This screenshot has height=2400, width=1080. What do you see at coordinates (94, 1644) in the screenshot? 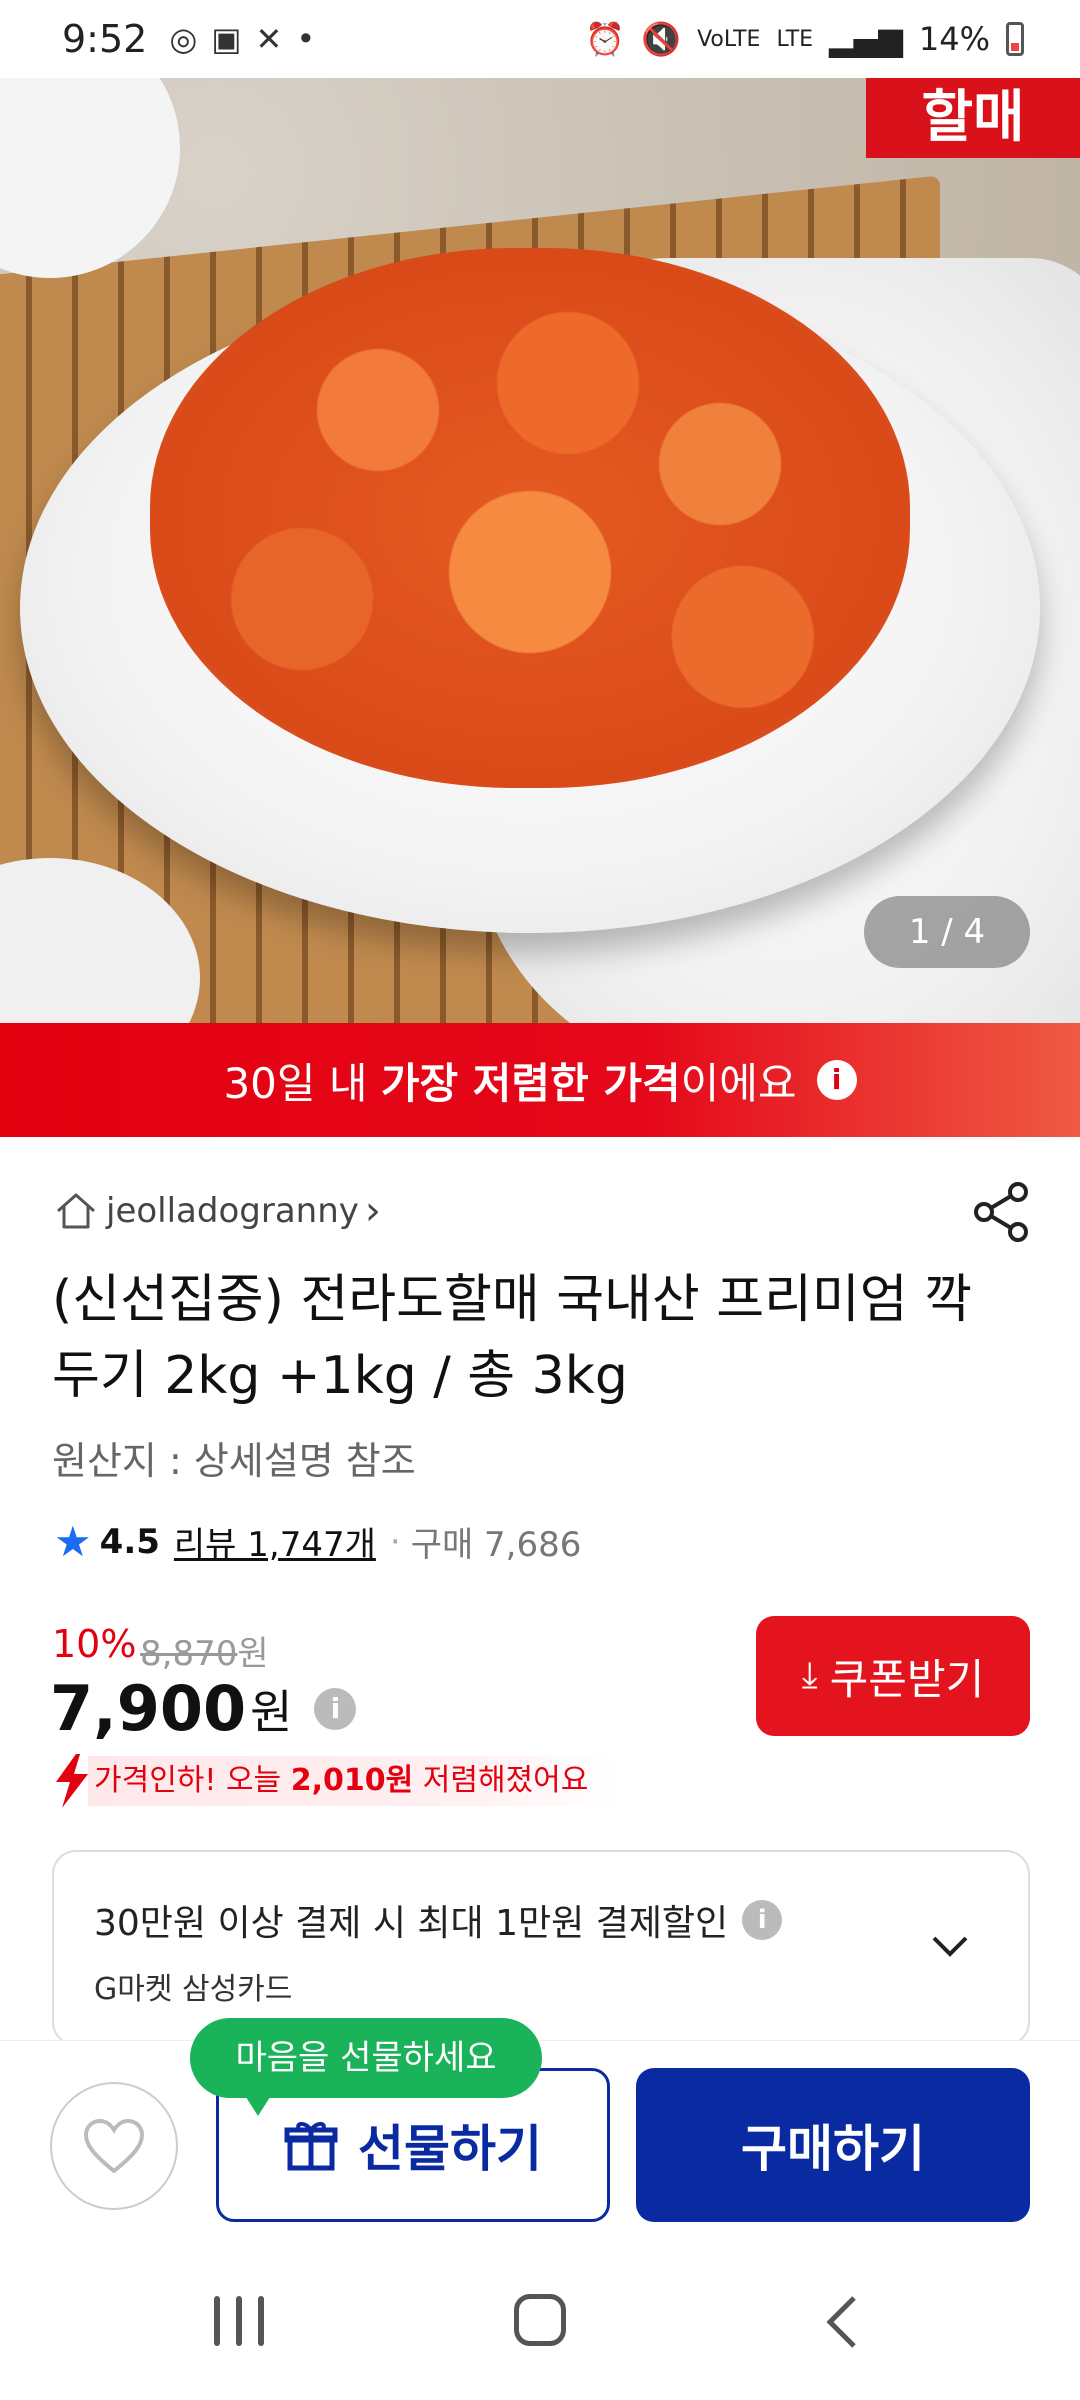
I see `discount-rate: 10%` at bounding box center [94, 1644].